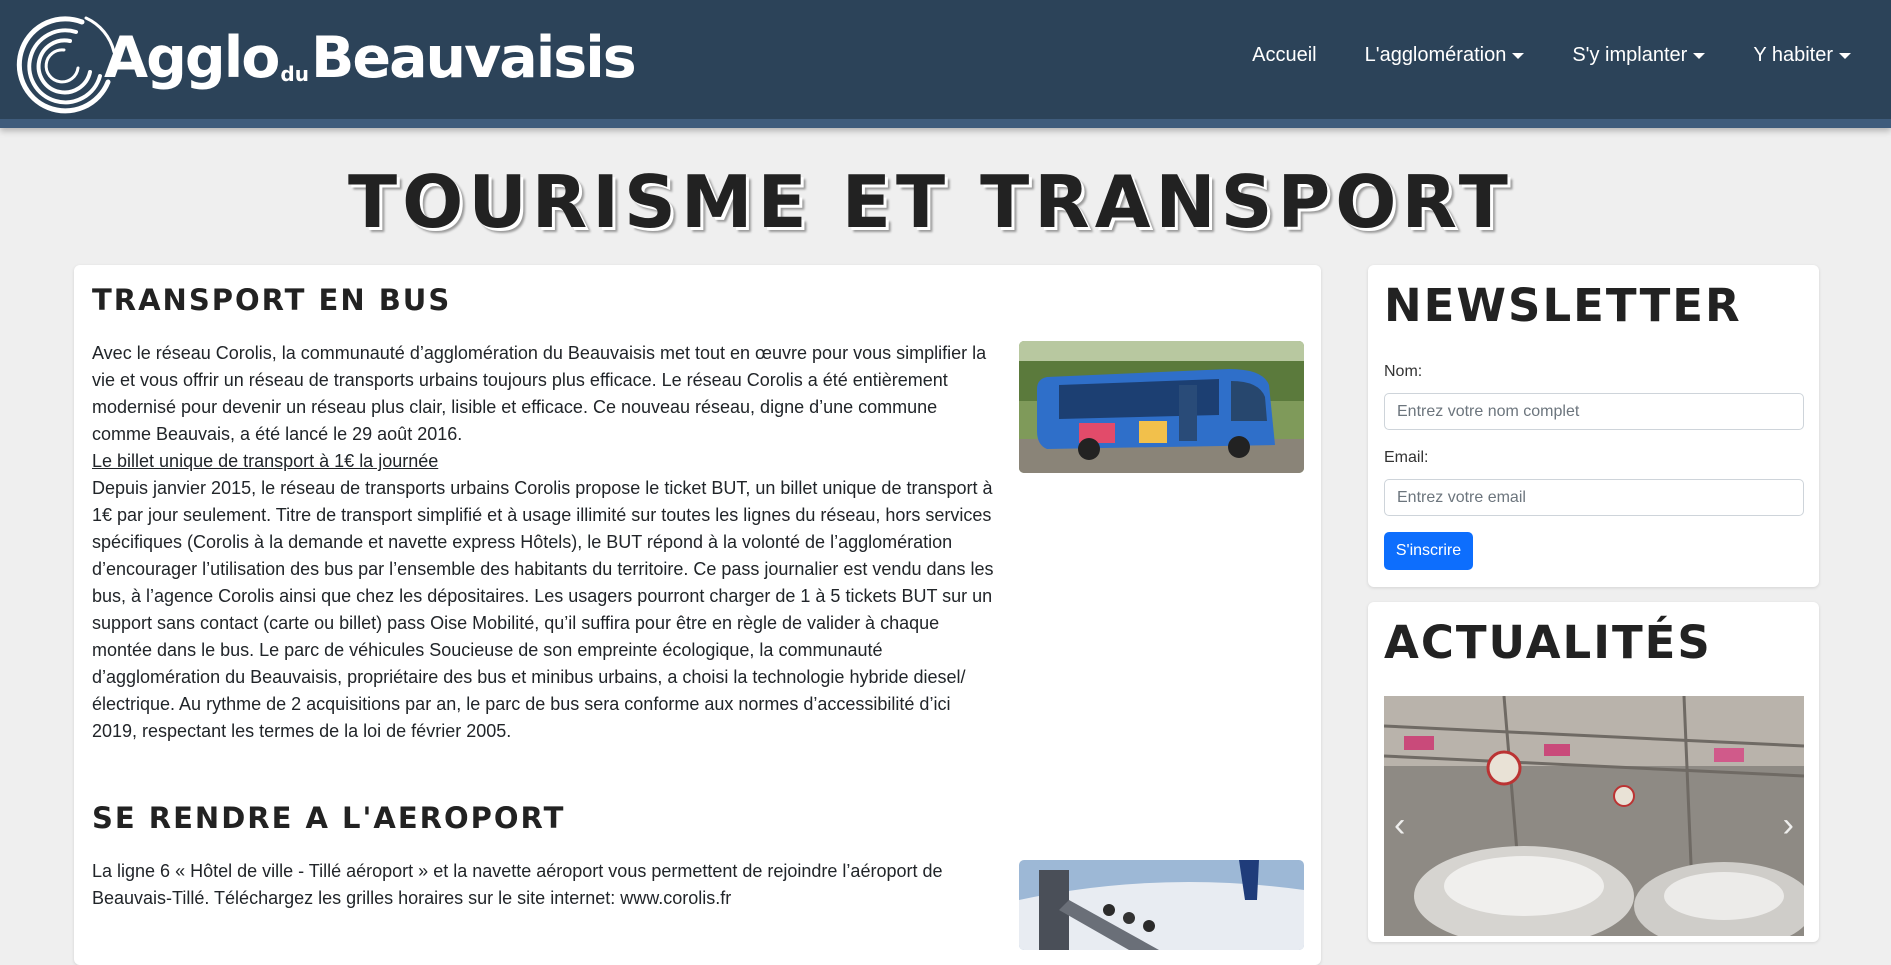  What do you see at coordinates (1563, 305) in the screenshot?
I see `newsletter-title: NEWSLETTER` at bounding box center [1563, 305].